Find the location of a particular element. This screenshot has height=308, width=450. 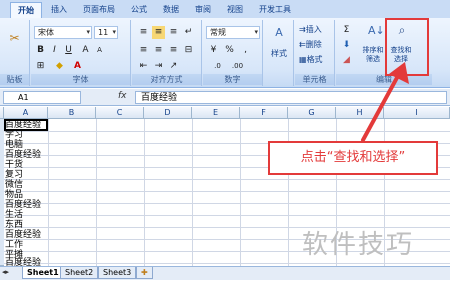

font-group: 宋体 ▾ 11 ▾ B I U A A ⊞ ◆ A 字体 is located at coordinates (81, 53).